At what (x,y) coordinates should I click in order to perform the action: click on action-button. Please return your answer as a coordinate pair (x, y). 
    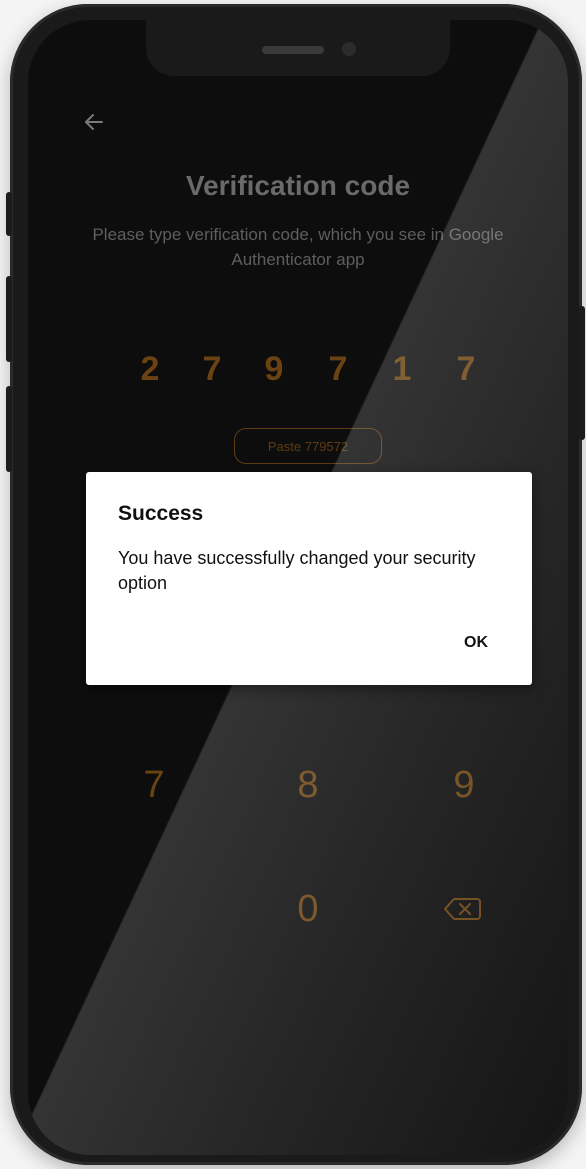
    Looking at the image, I should click on (9, 214).